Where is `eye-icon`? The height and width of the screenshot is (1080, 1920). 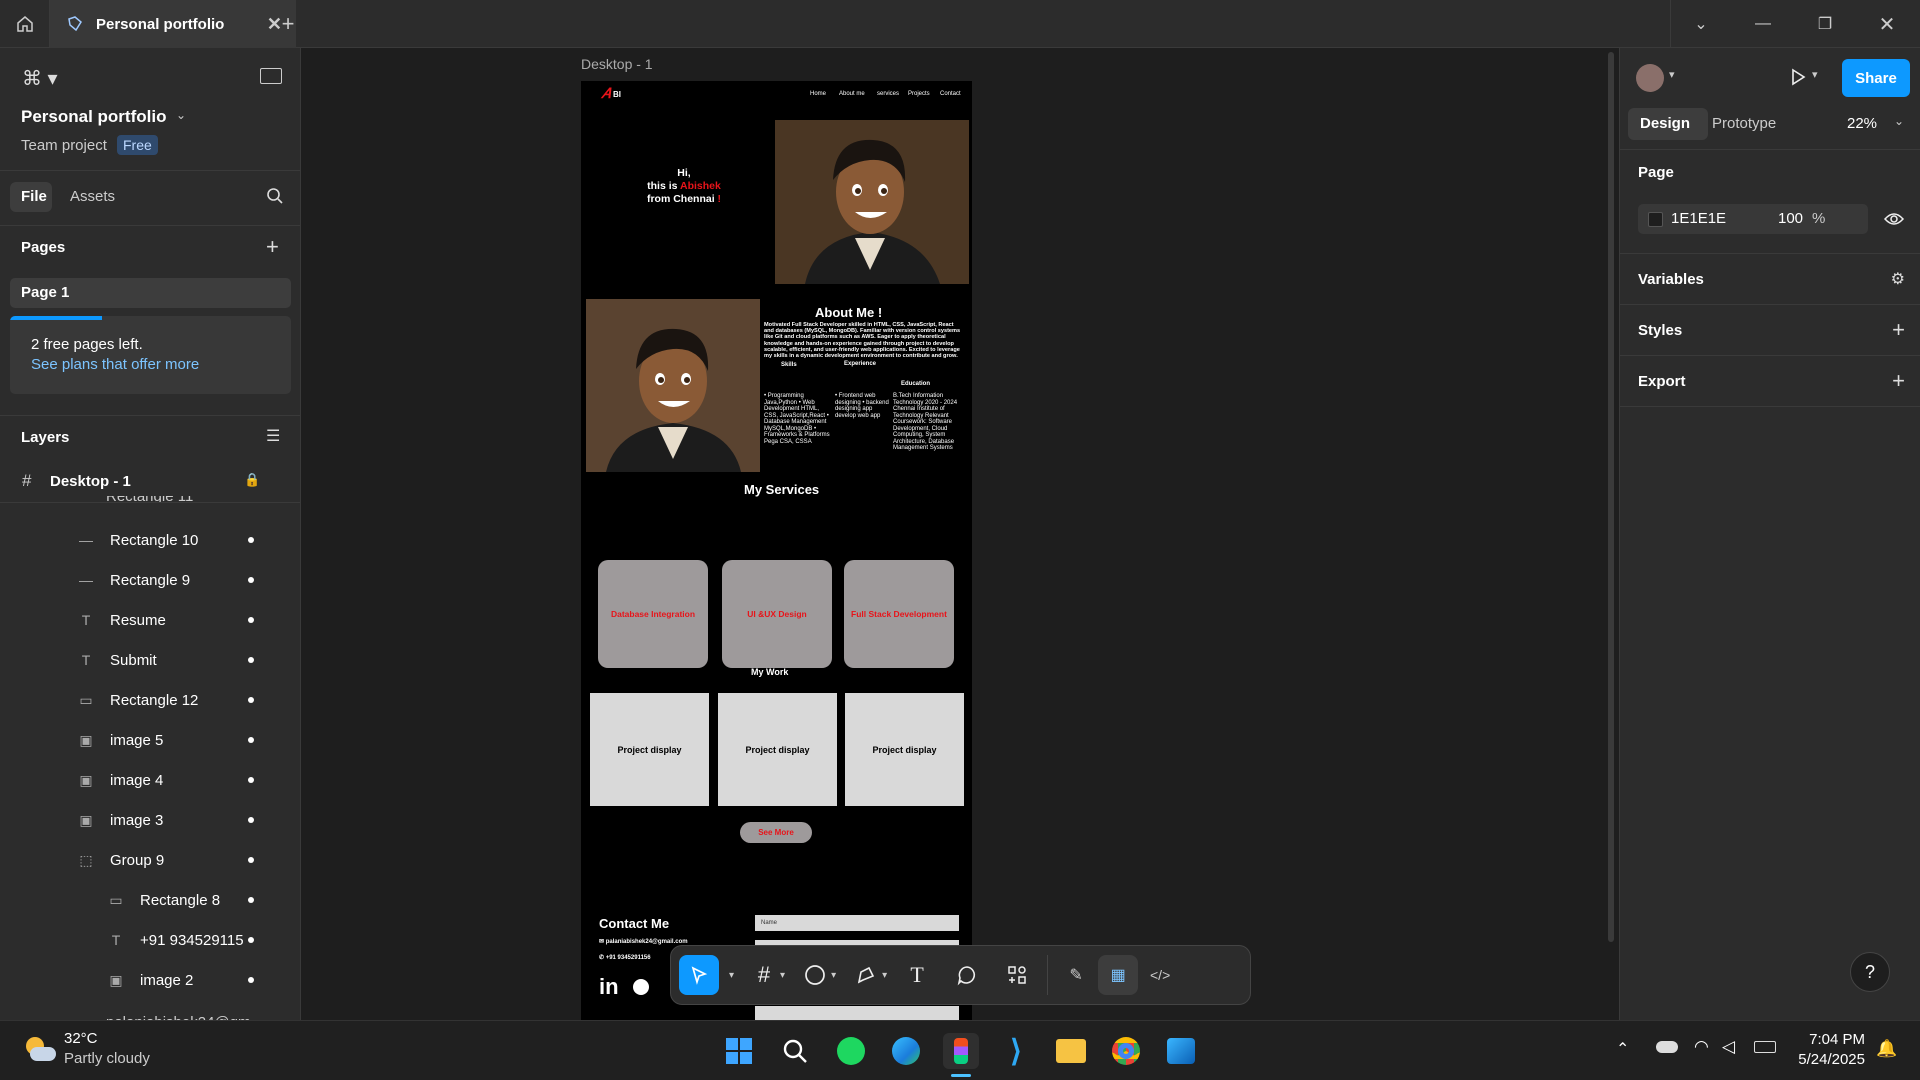
eye-icon is located at coordinates (1894, 219).